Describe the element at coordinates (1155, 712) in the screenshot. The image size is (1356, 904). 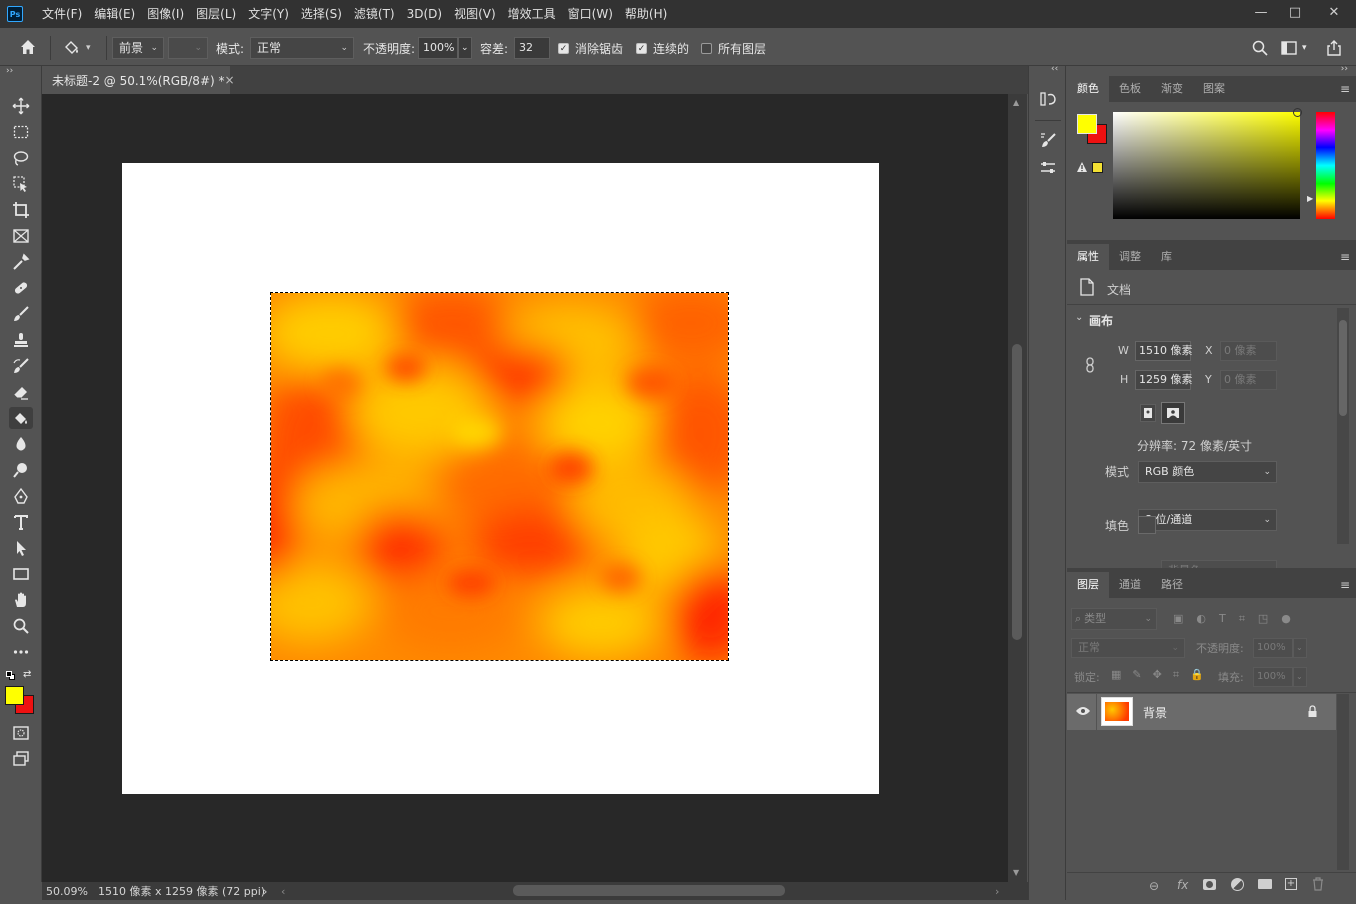
I see `layer-name: 背景` at that location.